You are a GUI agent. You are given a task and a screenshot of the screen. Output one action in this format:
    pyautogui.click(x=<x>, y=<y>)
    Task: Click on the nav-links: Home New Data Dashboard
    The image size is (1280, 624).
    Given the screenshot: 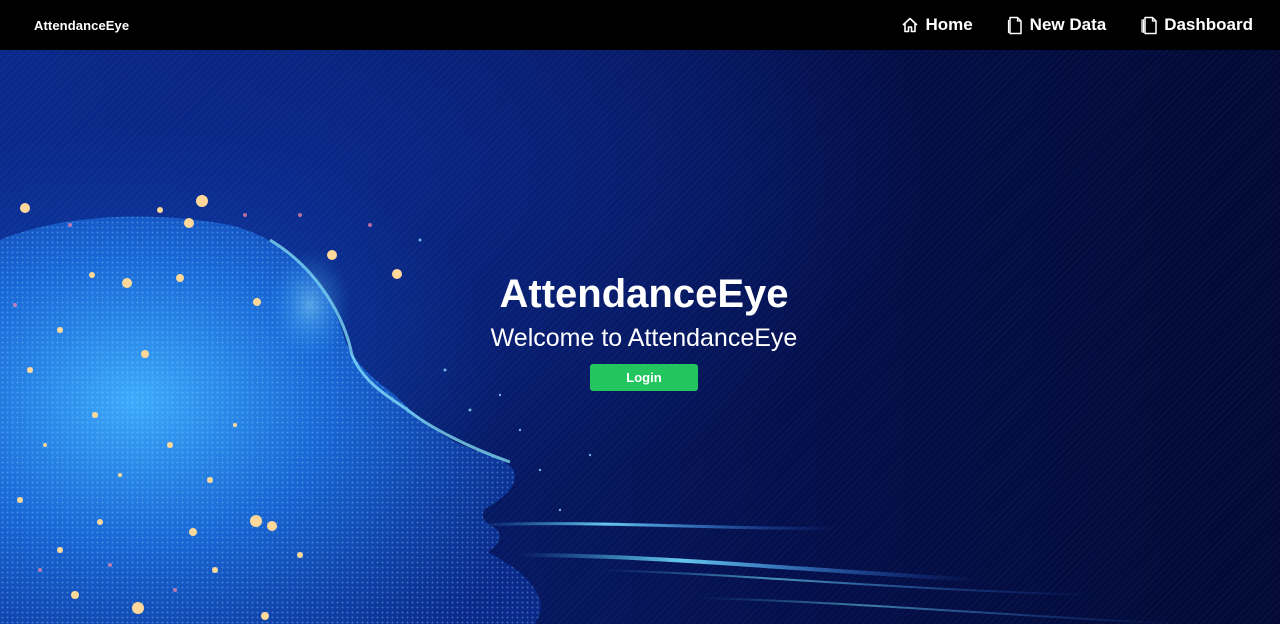 What is the action you would take?
    pyautogui.click(x=1077, y=25)
    